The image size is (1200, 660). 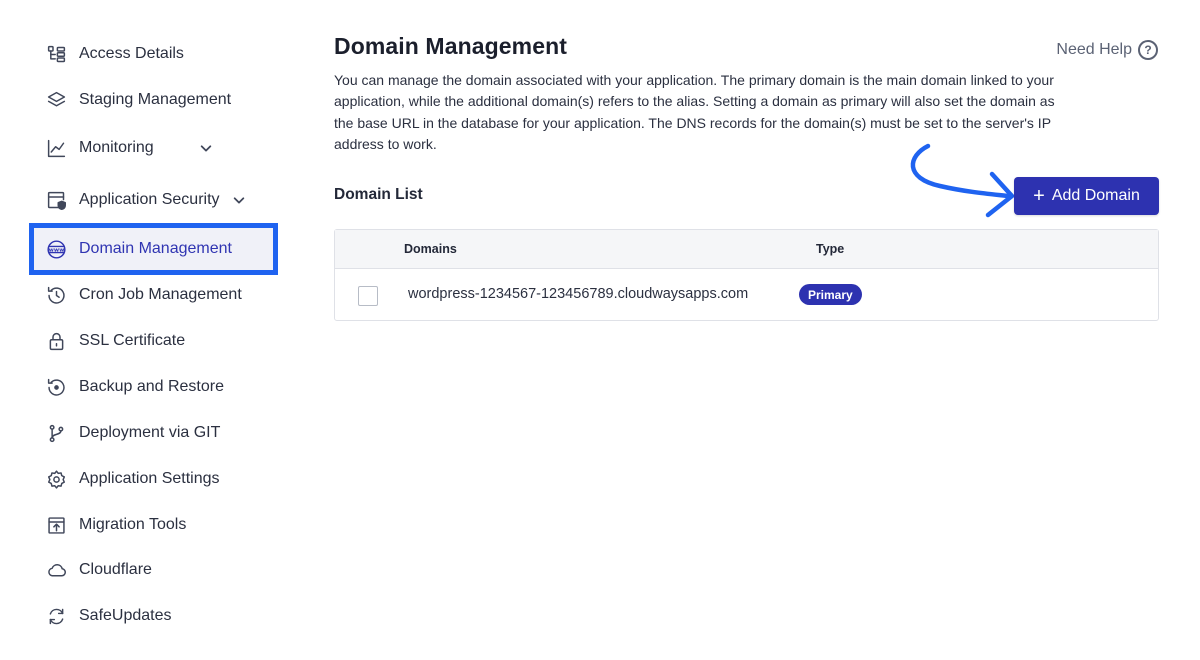 What do you see at coordinates (149, 199) in the screenshot?
I see `sidebar-item-label: Application Security` at bounding box center [149, 199].